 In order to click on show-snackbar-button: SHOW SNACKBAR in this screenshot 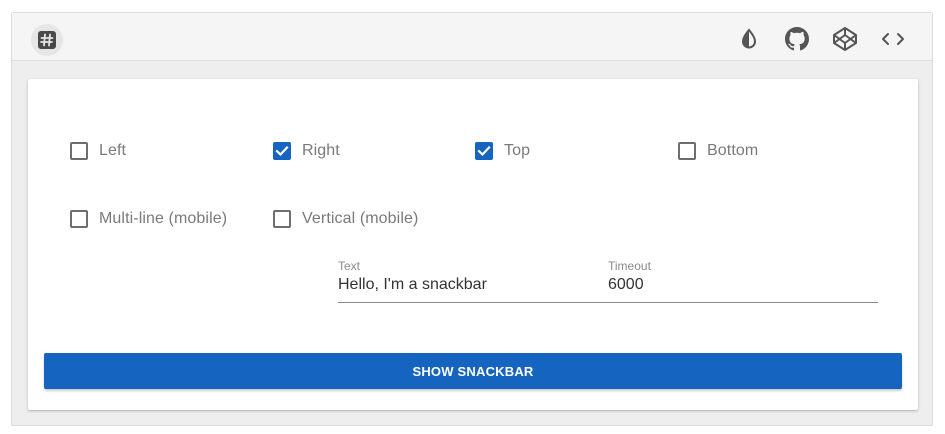, I will do `click(473, 371)`.